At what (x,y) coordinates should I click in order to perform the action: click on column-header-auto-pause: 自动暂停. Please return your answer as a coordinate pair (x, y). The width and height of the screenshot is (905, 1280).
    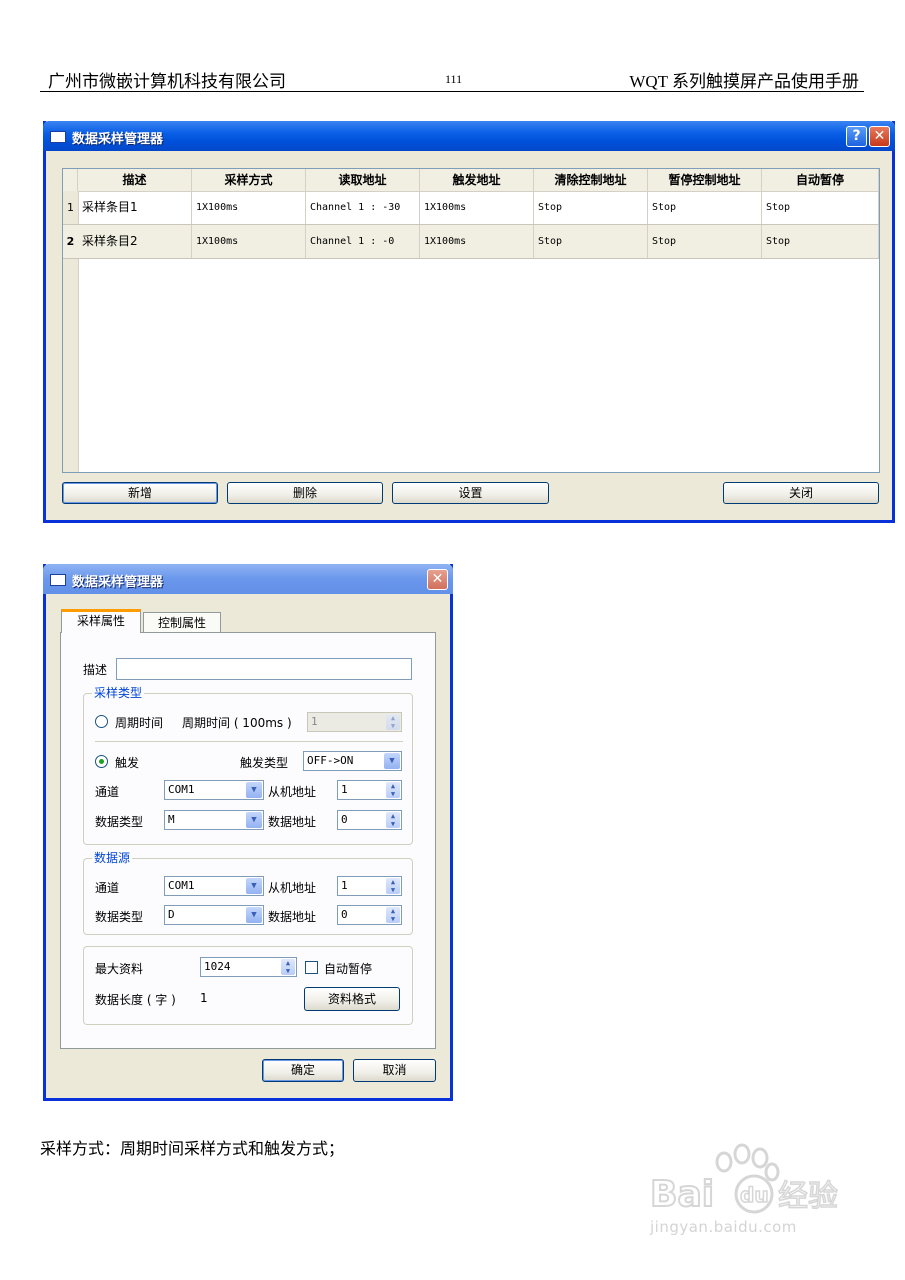
    Looking at the image, I should click on (820, 180).